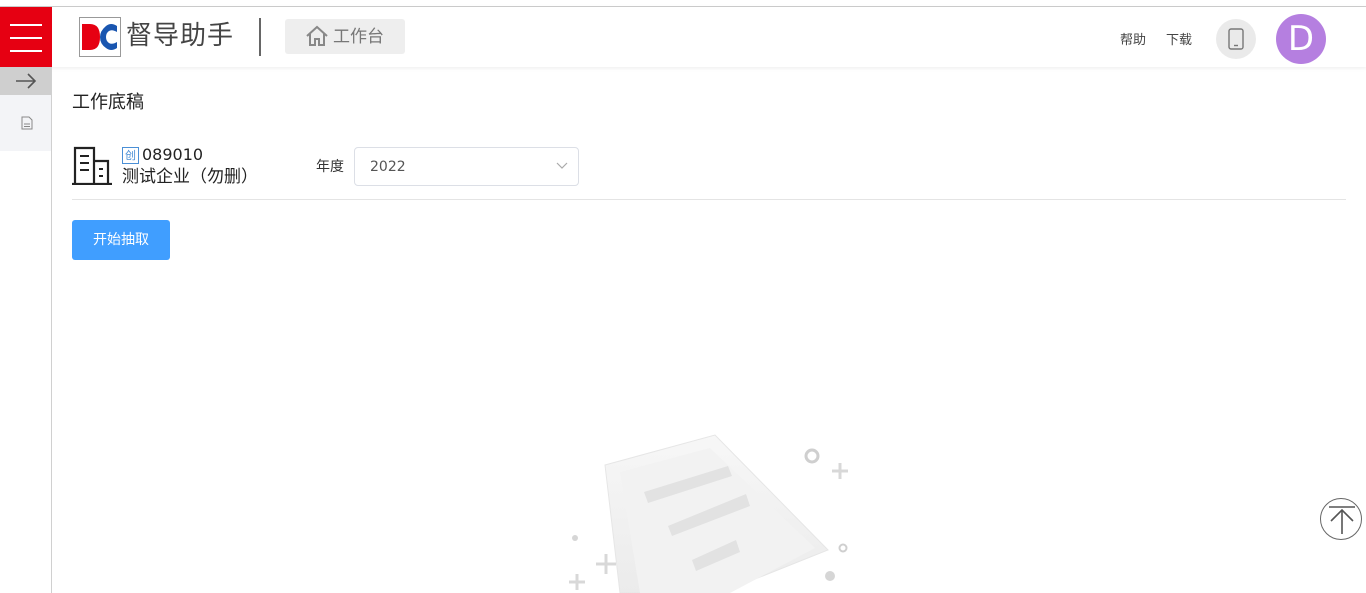 Image resolution: width=1366 pixels, height=593 pixels. Describe the element at coordinates (1179, 41) in the screenshot. I see `download-link: 下载` at that location.